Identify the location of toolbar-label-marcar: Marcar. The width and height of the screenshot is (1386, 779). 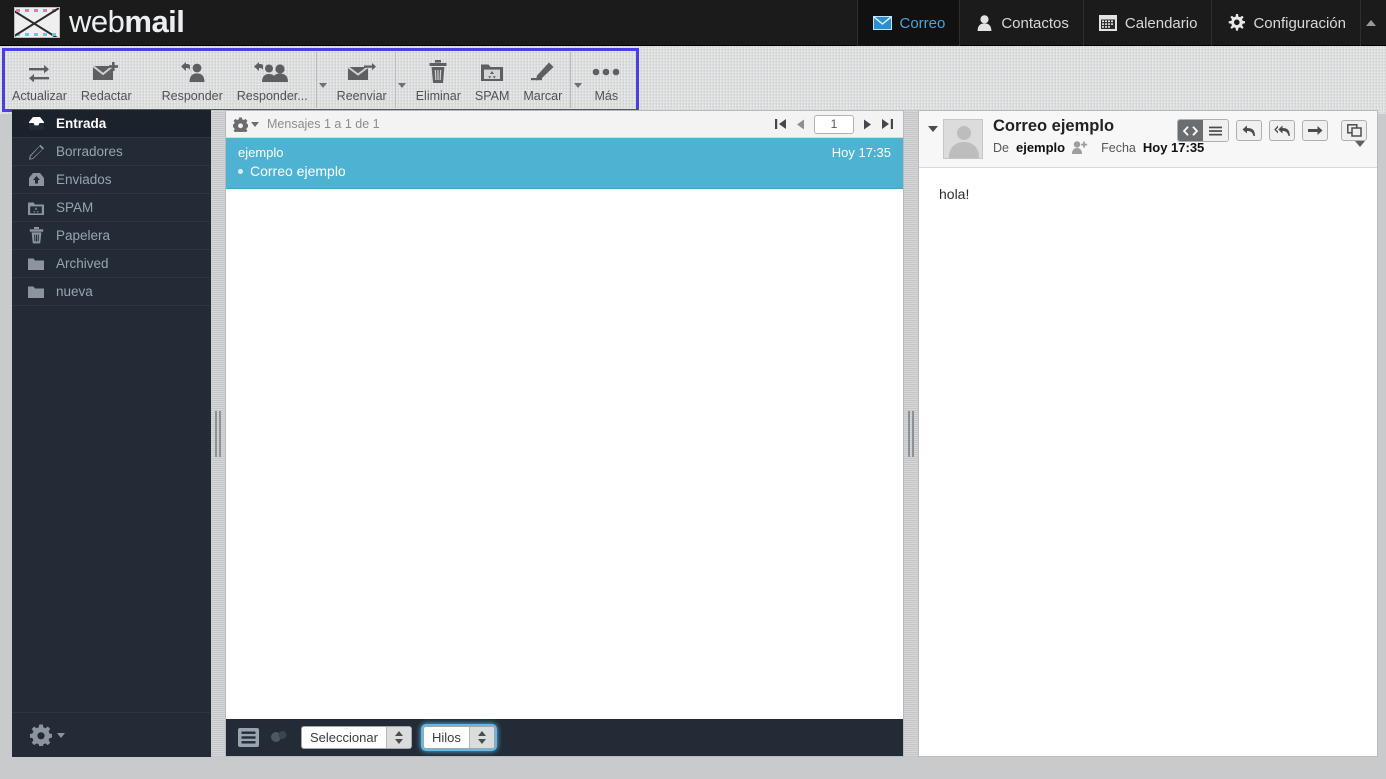
(543, 96).